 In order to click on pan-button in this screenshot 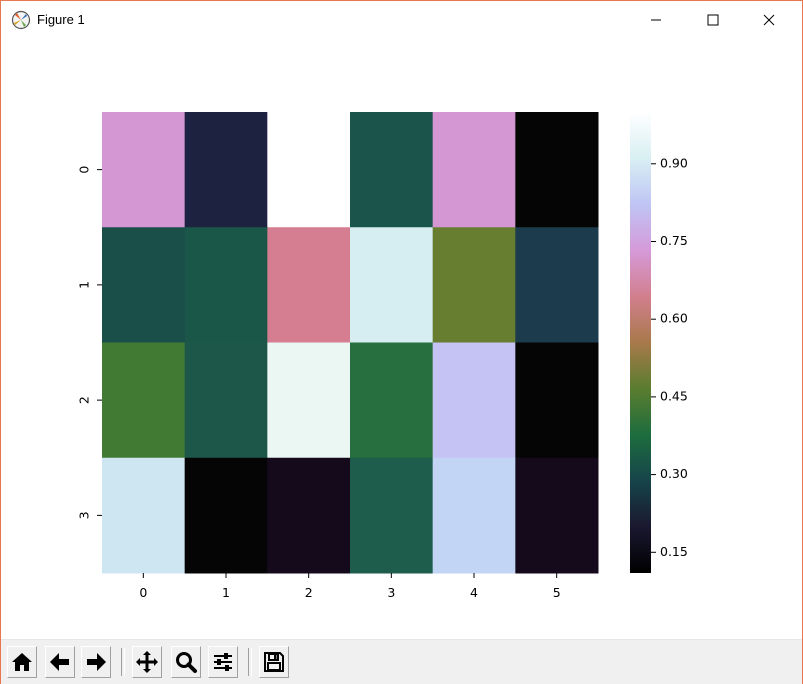, I will do `click(147, 662)`.